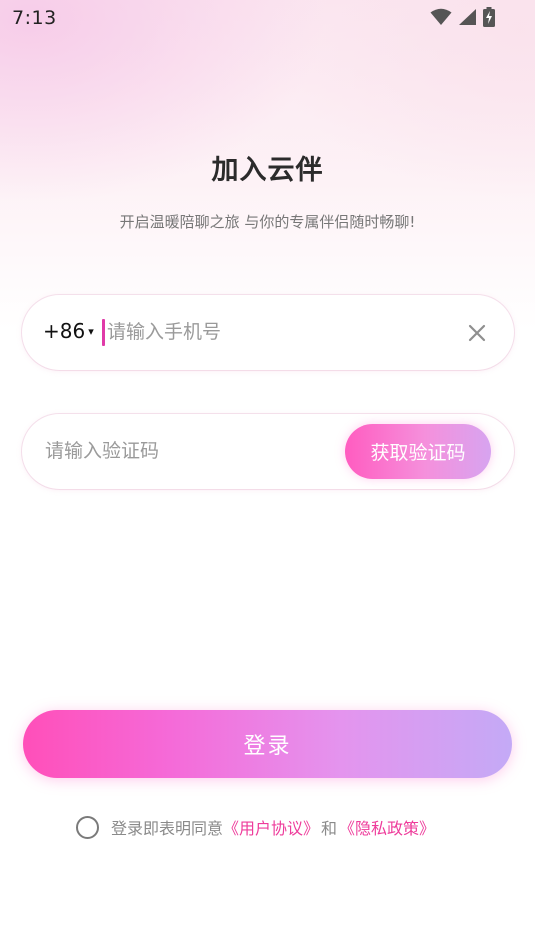 This screenshot has width=535, height=951. Describe the element at coordinates (267, 744) in the screenshot. I see `login-button: 登录` at that location.